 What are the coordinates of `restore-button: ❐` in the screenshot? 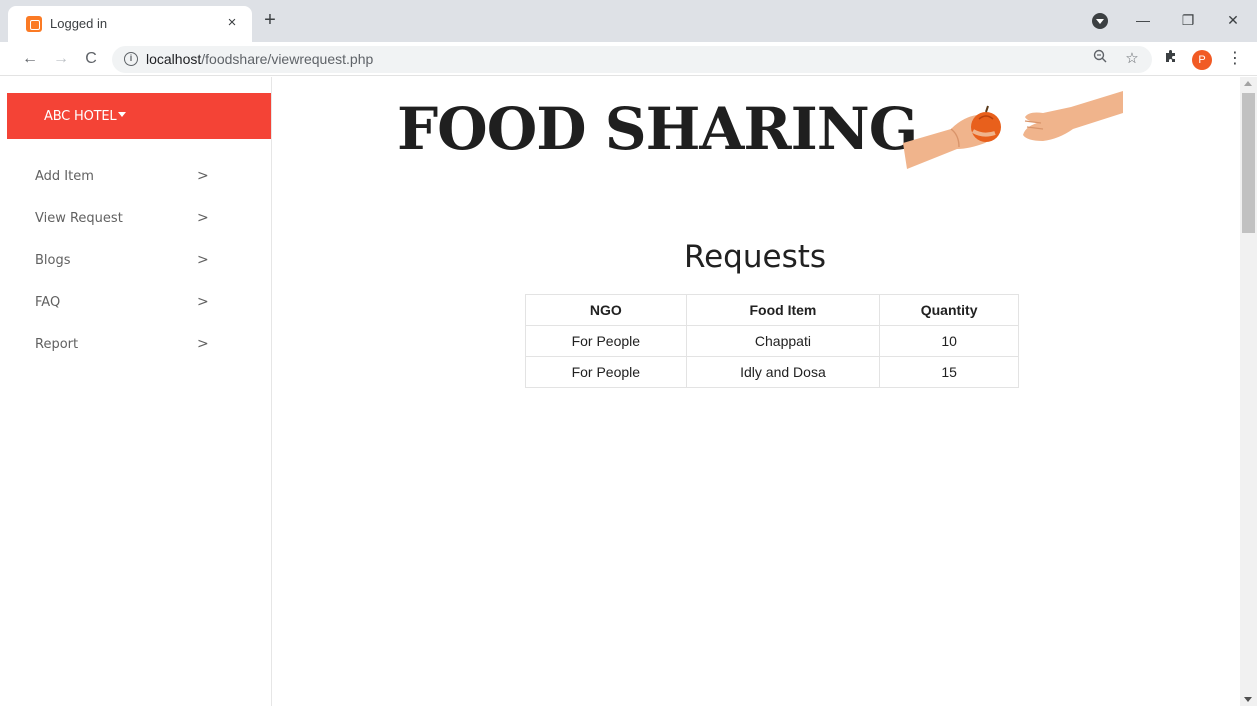 It's located at (1188, 20).